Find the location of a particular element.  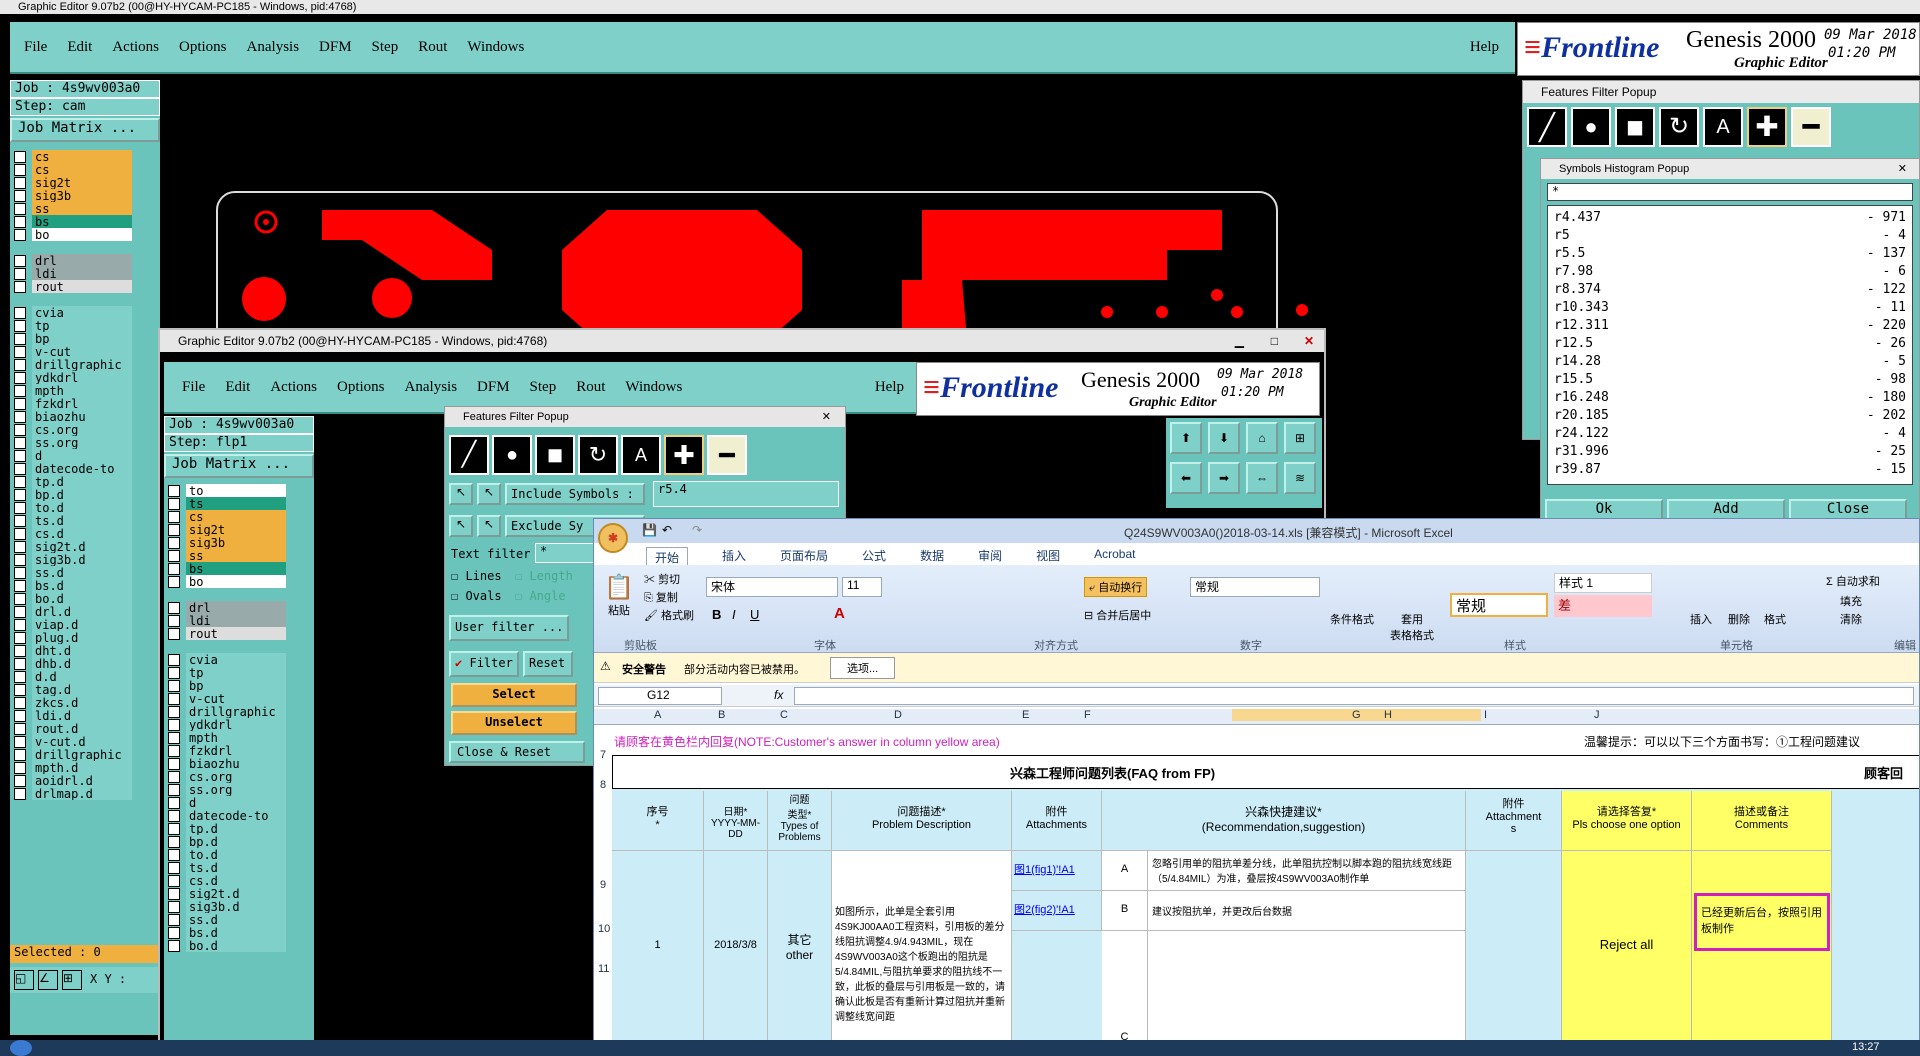

redraw-icon: ≋ is located at coordinates (1300, 478).